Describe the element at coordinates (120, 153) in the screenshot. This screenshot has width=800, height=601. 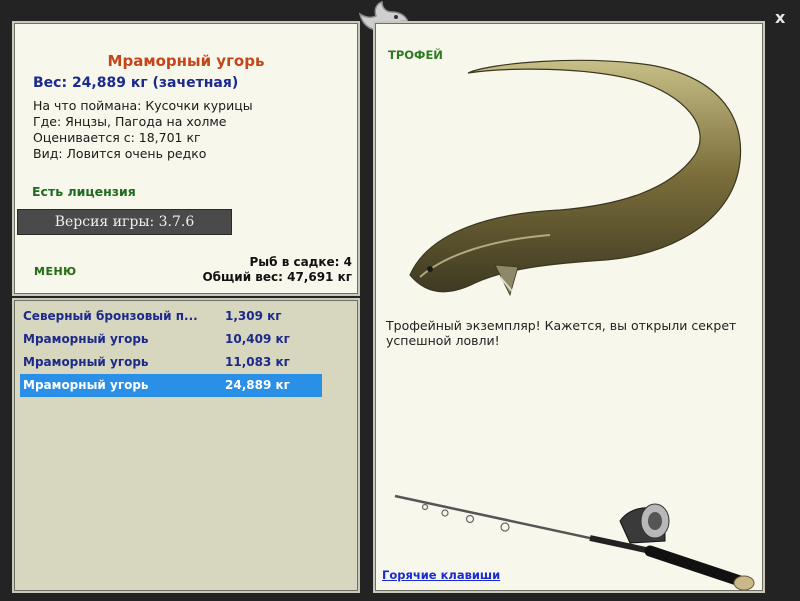
I see `fish-kind: Вид: Ловится очень редко` at that location.